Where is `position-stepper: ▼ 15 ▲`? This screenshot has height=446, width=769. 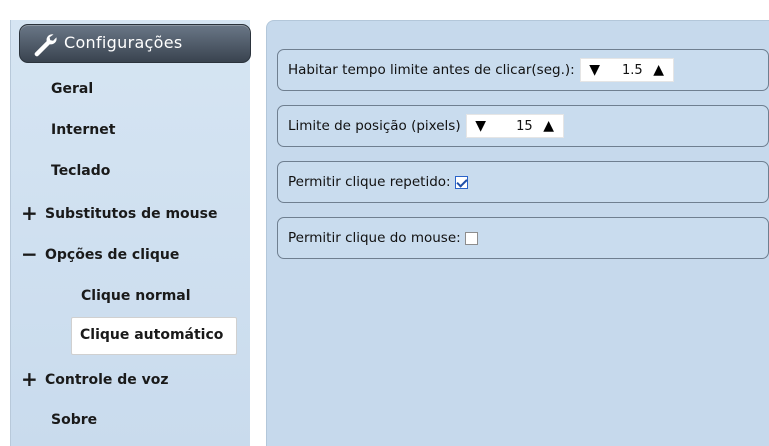 position-stepper: ▼ 15 ▲ is located at coordinates (514, 126).